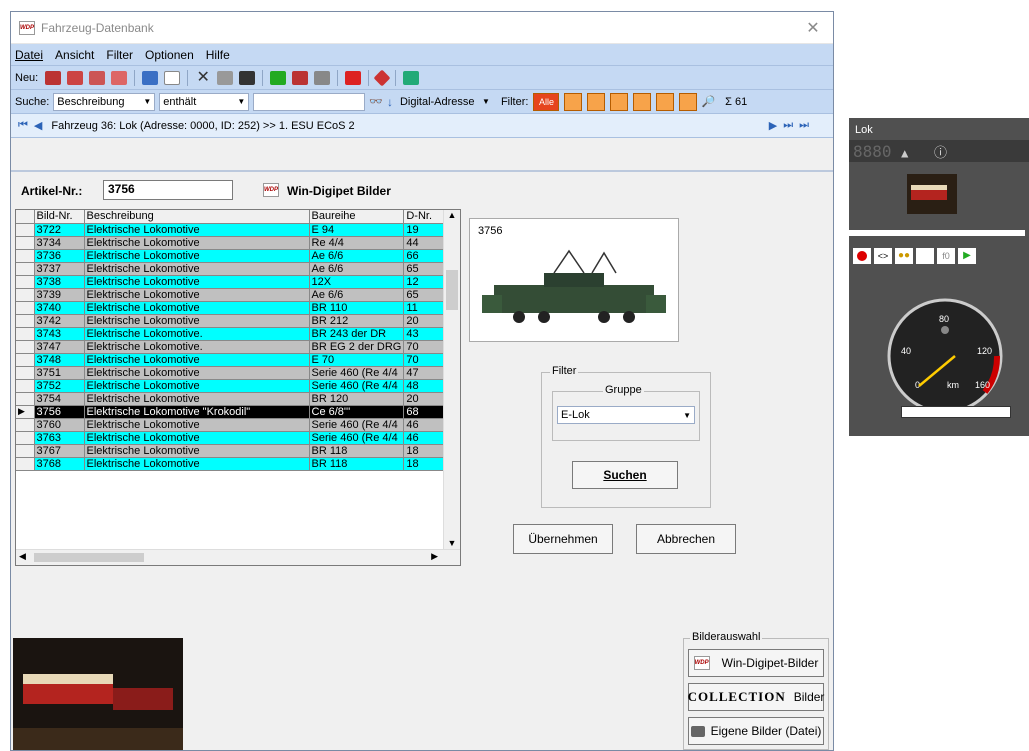 The image size is (1029, 751). I want to click on info-icon: ⓘ, so click(940, 153).